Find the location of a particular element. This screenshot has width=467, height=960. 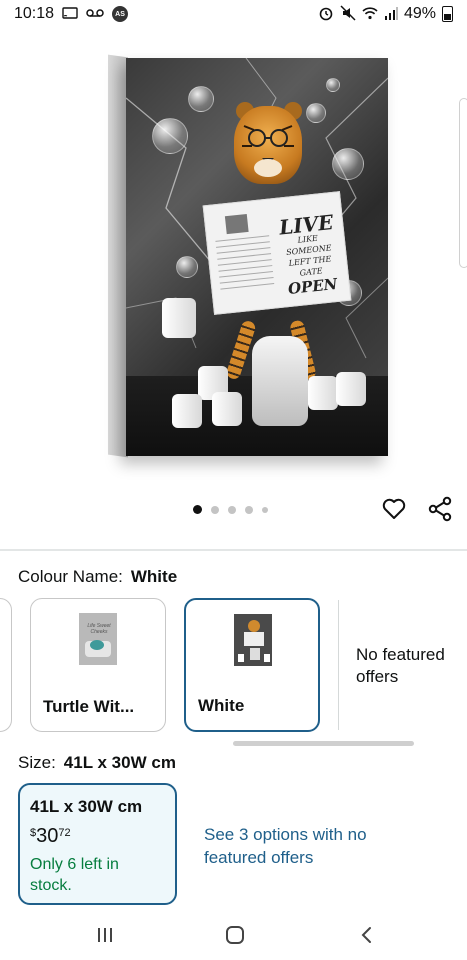

price-whole: 30 is located at coordinates (47, 836).